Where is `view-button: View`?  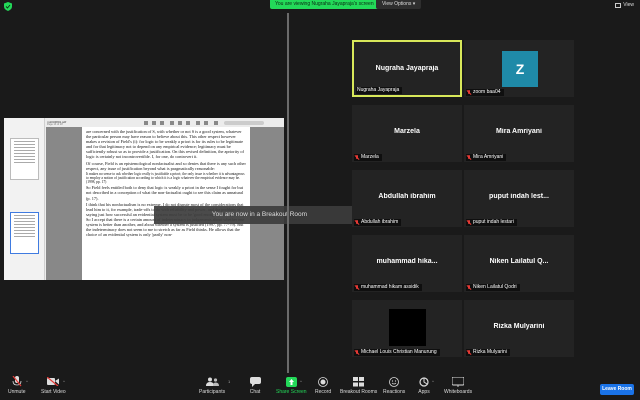 view-button: View is located at coordinates (624, 5).